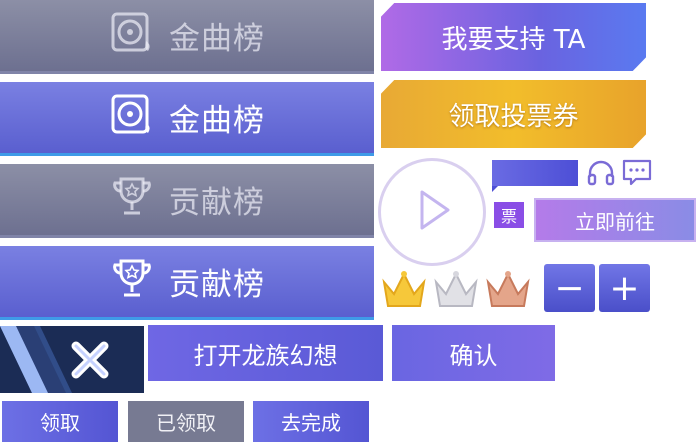 The image size is (698, 447). I want to click on claim-label: 领取, so click(60, 423).